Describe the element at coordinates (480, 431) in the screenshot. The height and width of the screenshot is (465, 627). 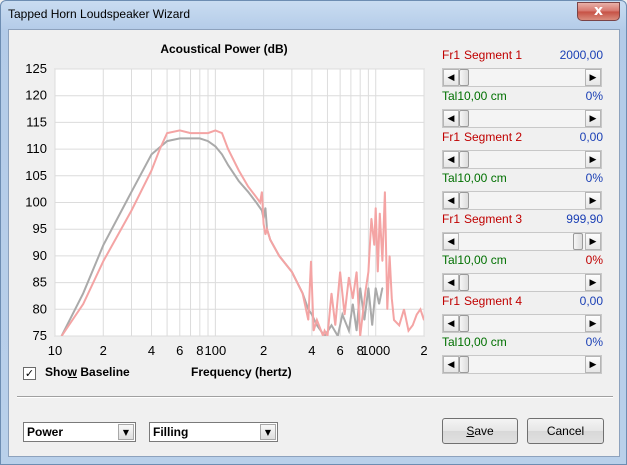
I see `save-button: Save` at that location.